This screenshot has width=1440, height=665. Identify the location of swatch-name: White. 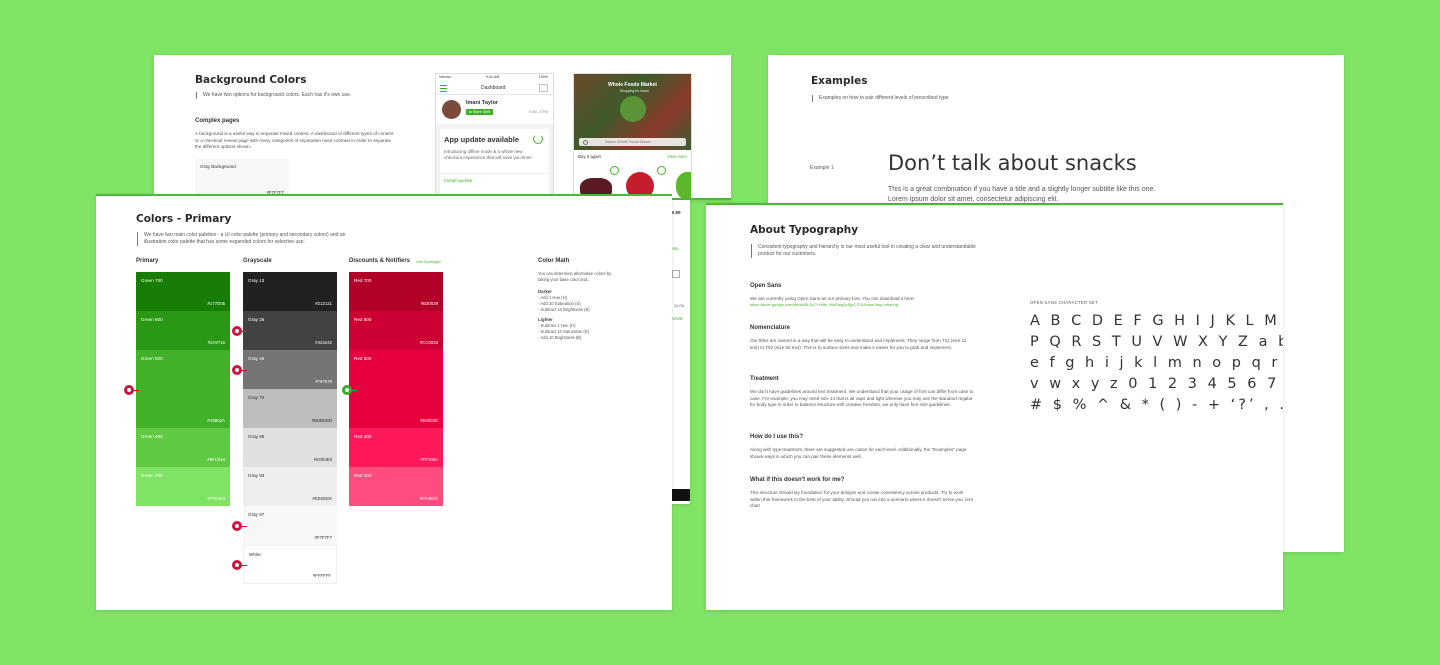
(255, 554).